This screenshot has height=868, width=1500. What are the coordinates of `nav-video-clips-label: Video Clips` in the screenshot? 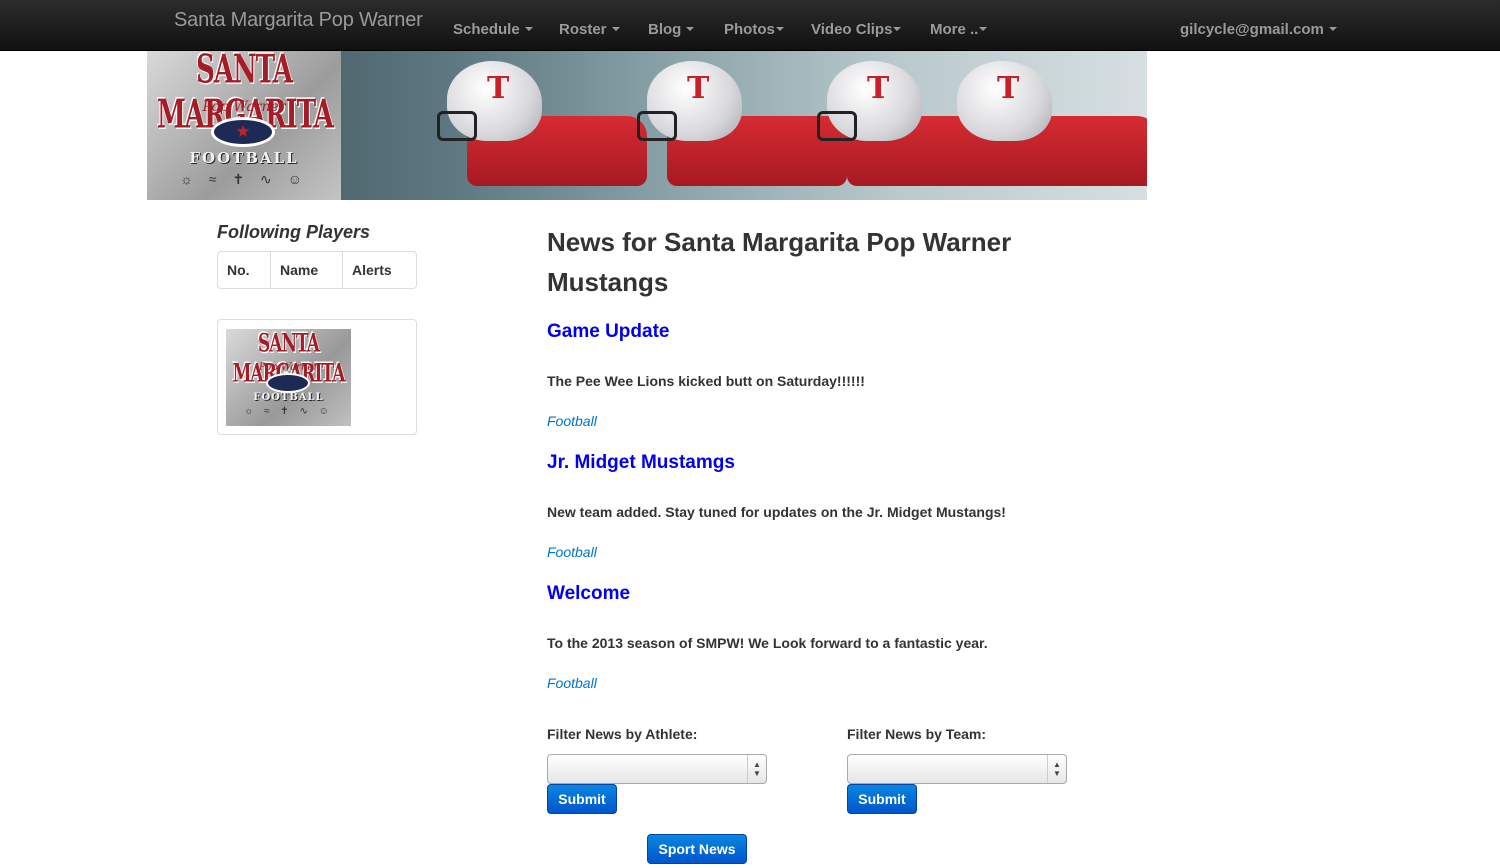 It's located at (852, 29).